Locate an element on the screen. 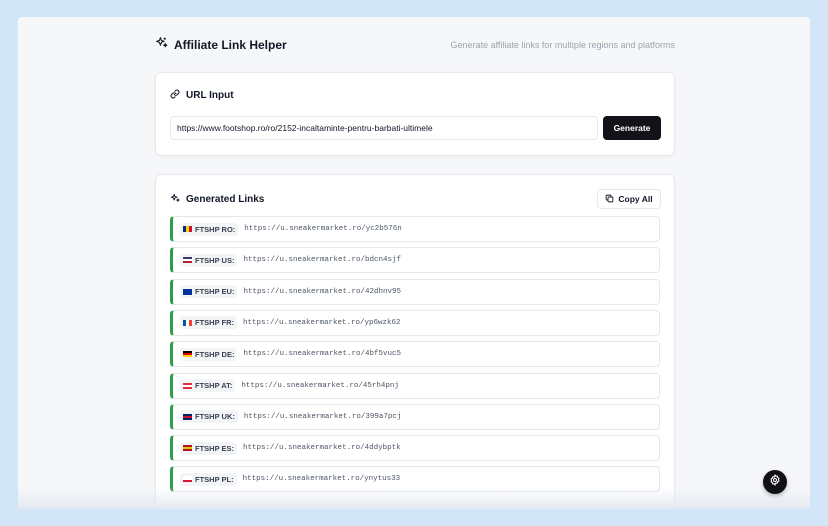 This screenshot has height=526, width=828. region-tag: FTSHP US: is located at coordinates (209, 260).